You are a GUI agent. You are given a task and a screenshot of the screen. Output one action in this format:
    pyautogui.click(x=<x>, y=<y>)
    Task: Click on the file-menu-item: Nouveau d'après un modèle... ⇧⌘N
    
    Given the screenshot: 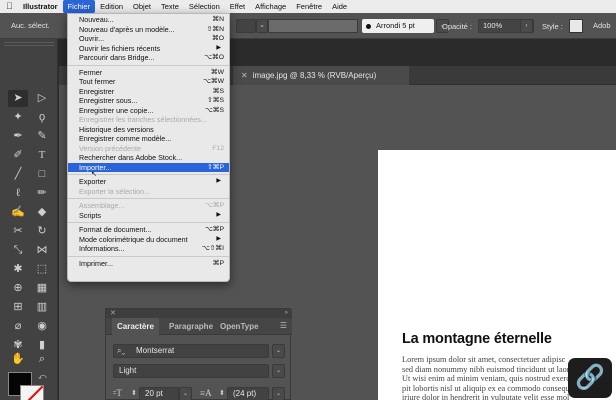 What is the action you would take?
    pyautogui.click(x=148, y=30)
    